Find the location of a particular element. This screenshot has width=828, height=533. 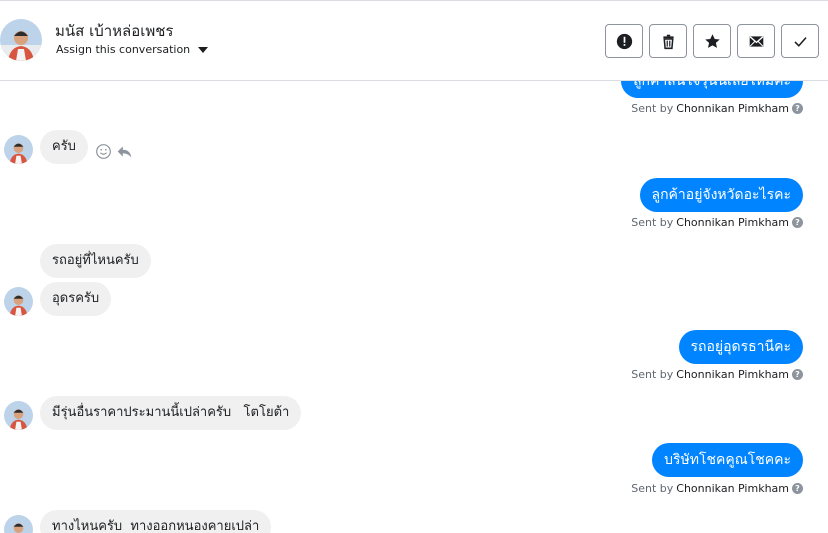

check-icon is located at coordinates (800, 41).